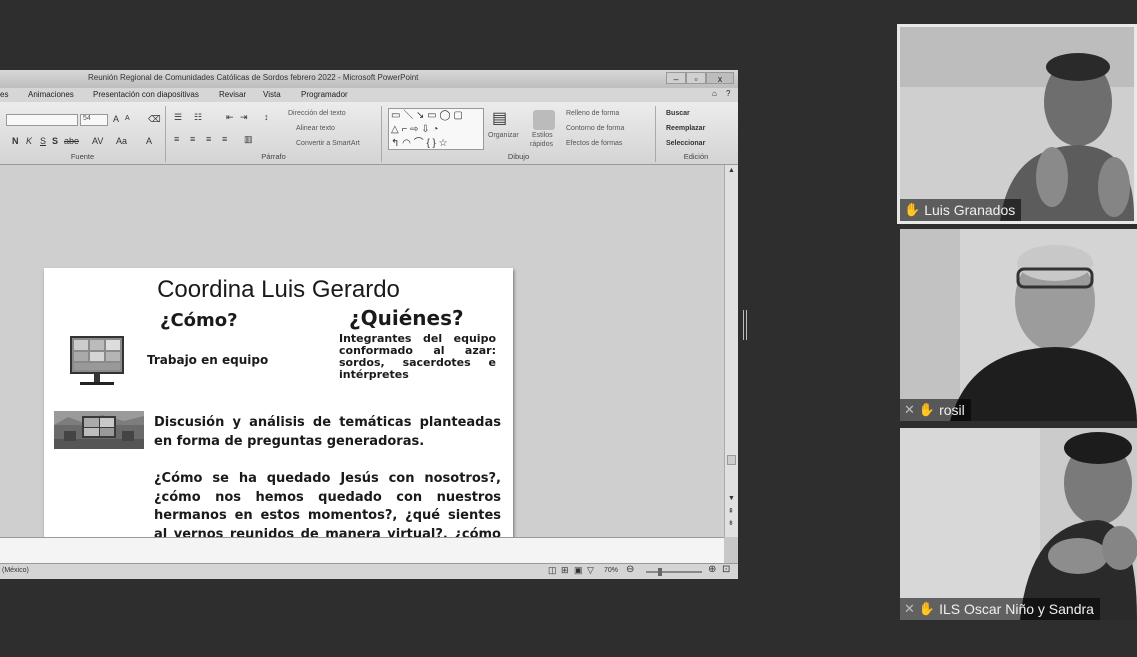  Describe the element at coordinates (726, 569) in the screenshot. I see `fit-to-window-icon: ⊡` at that location.